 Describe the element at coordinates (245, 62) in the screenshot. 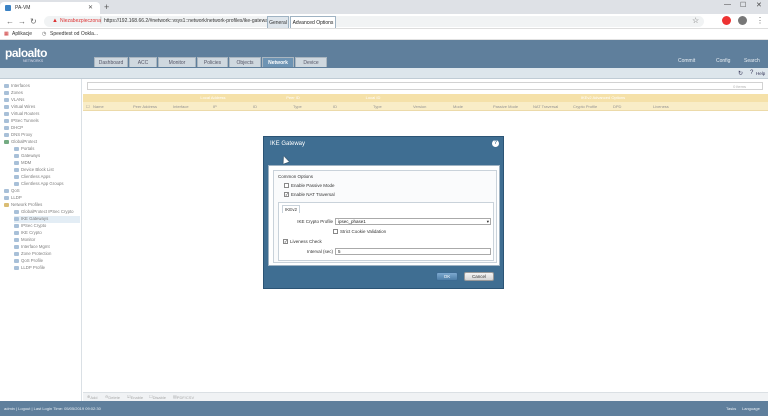

I see `tab-objects: Objects` at that location.